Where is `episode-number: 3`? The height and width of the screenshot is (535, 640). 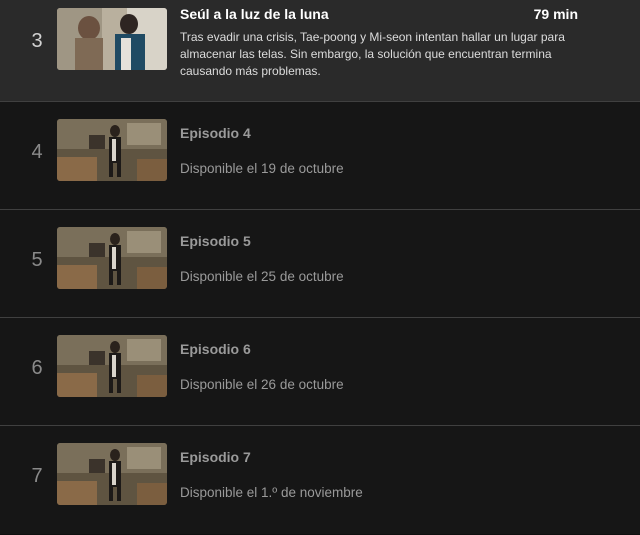
episode-number: 3 is located at coordinates (37, 41).